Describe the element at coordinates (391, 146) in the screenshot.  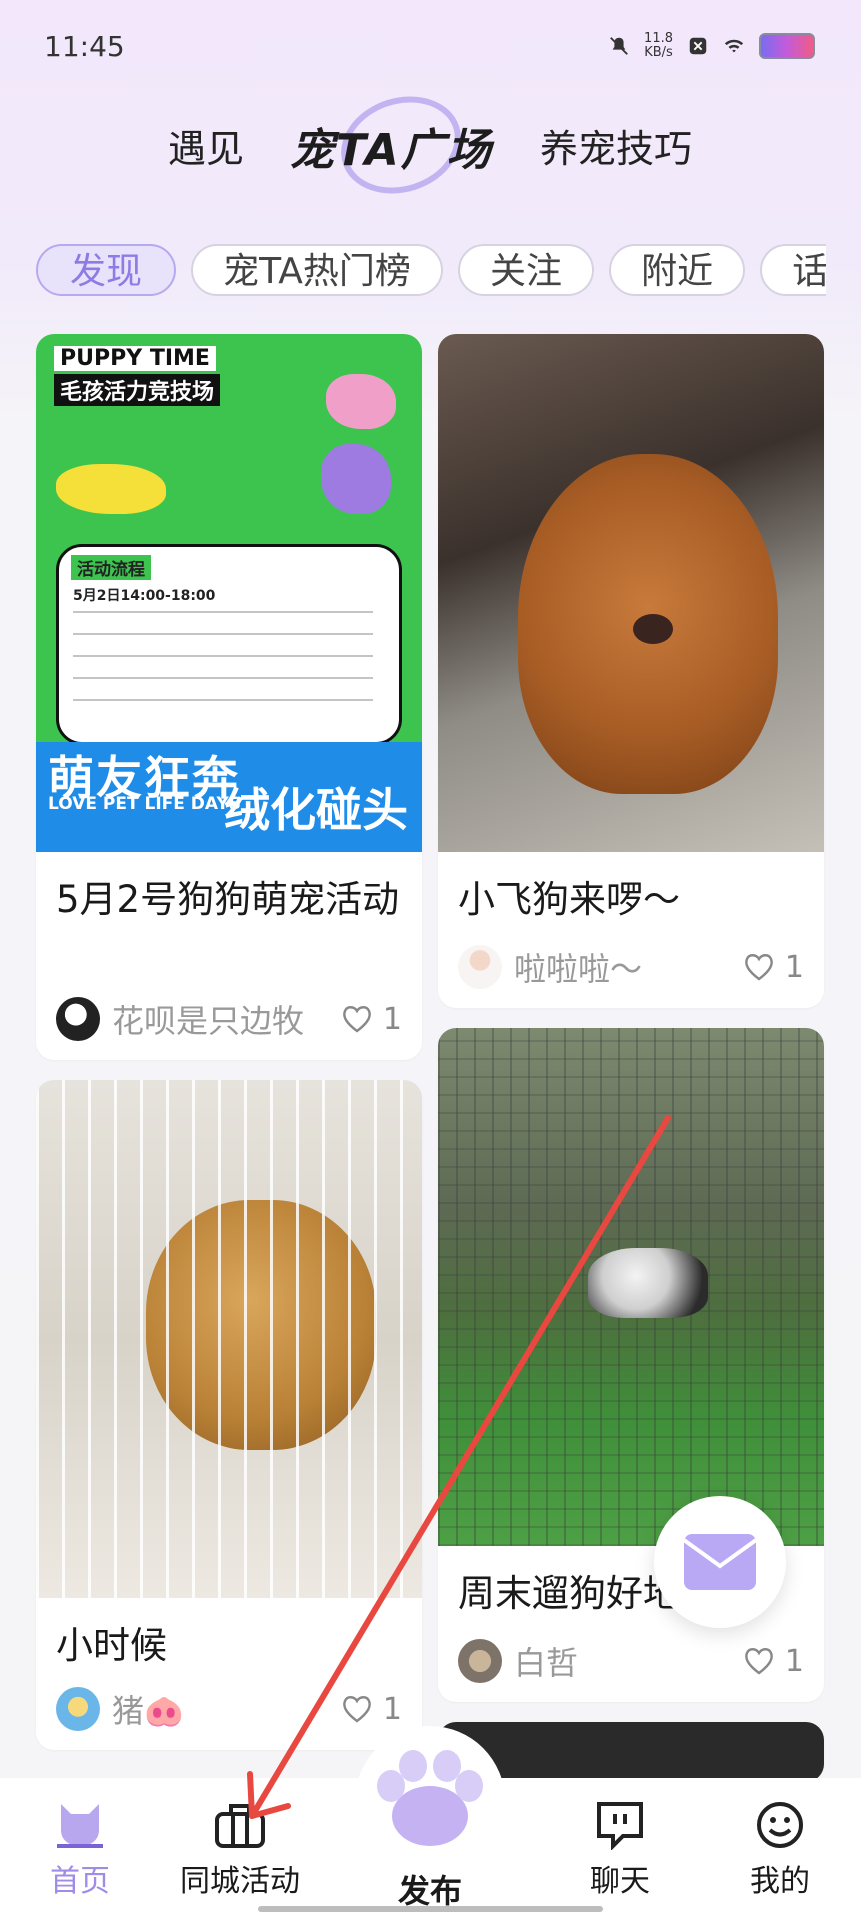
I see `nav-square-logo: 宠TA广场` at that location.